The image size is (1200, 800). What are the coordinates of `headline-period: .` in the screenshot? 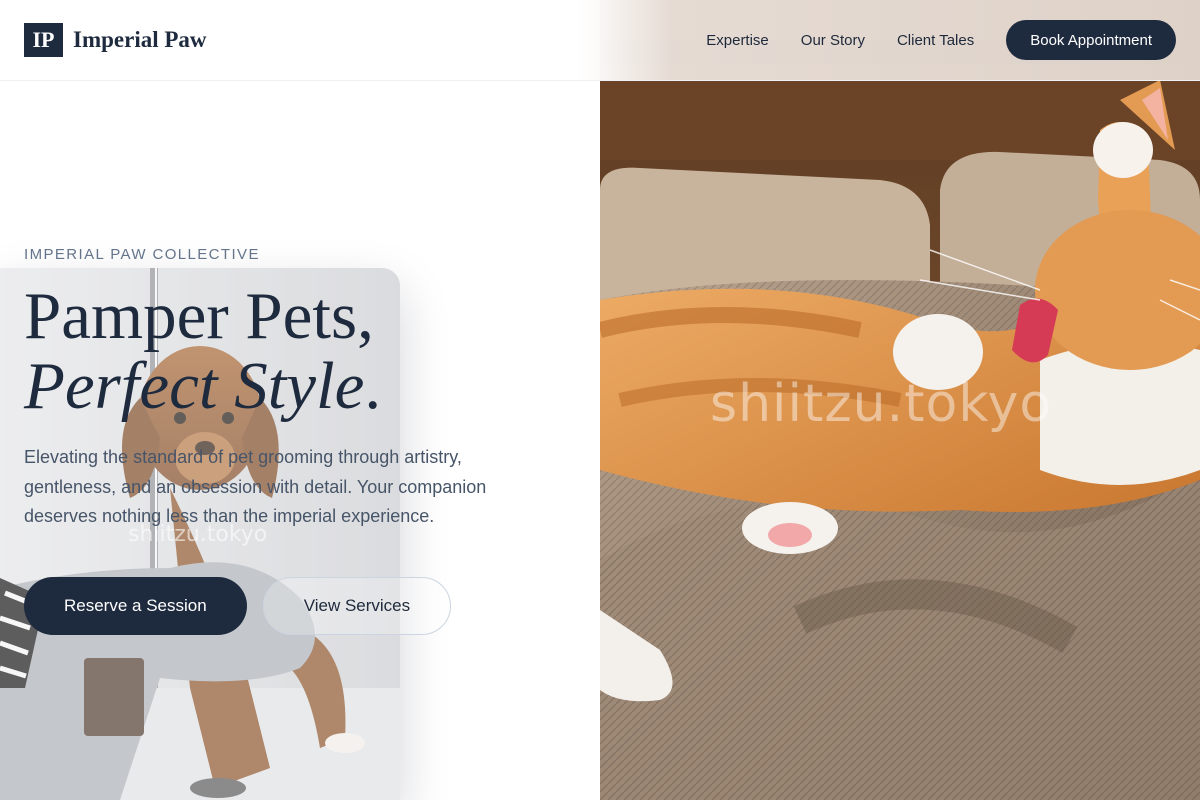 It's located at (373, 386).